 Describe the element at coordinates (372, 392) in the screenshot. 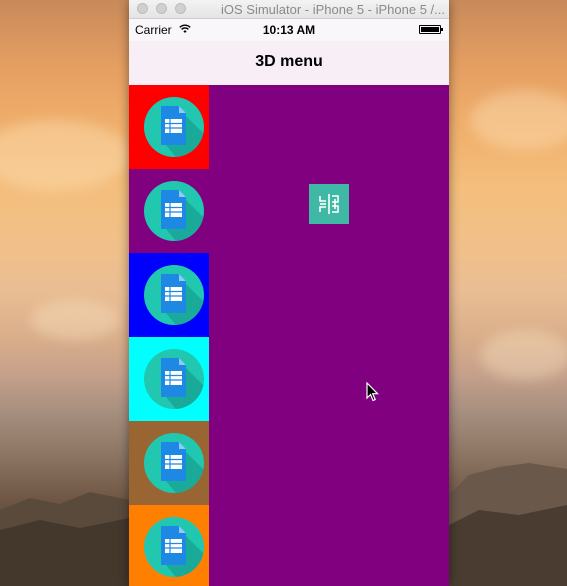

I see `mouse-cursor-icon` at that location.